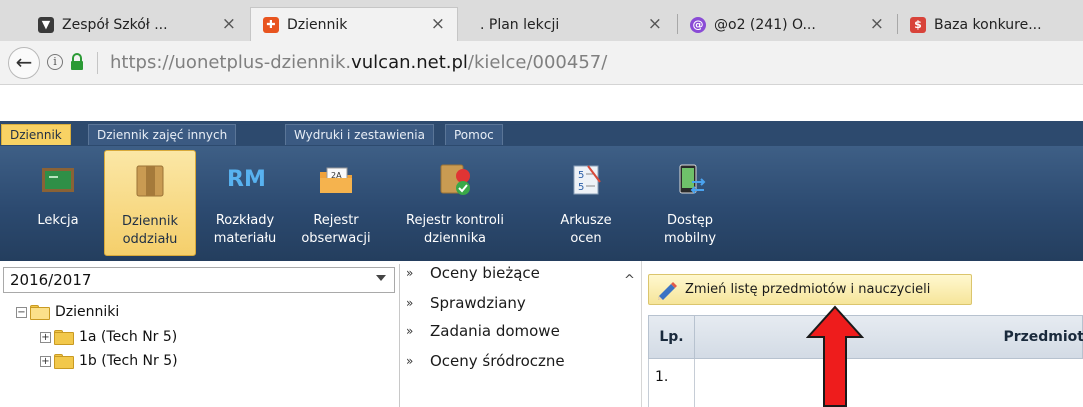 The height and width of the screenshot is (407, 1083). I want to click on column-header-lp: Lp., so click(672, 337).